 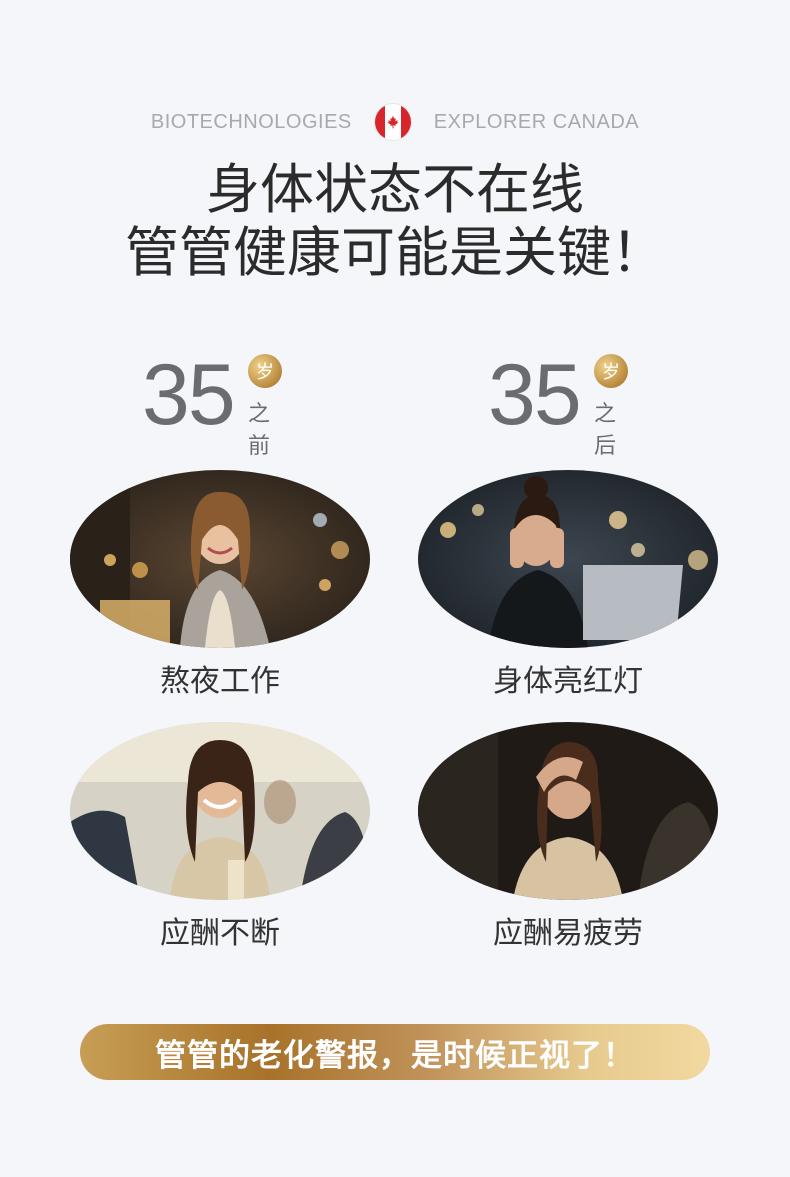 I want to click on photo-woman-headache, so click(x=568, y=811).